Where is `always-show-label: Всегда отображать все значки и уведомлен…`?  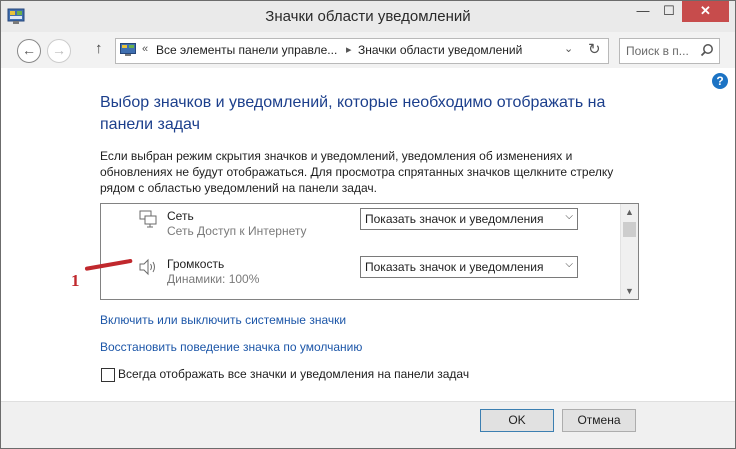
always-show-label: Всегда отображать все значки и уведомлен… is located at coordinates (293, 374).